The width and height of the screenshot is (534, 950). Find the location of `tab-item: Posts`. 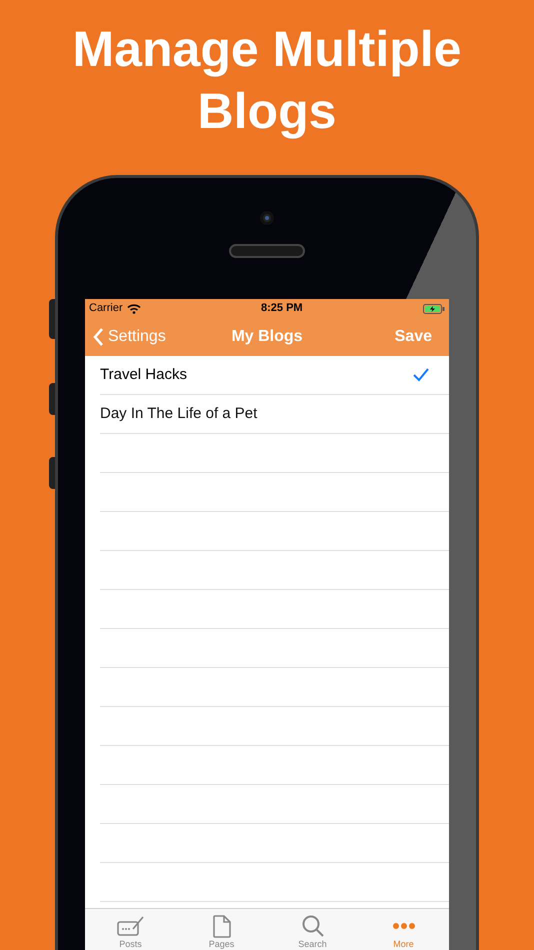

tab-item: Posts is located at coordinates (130, 929).